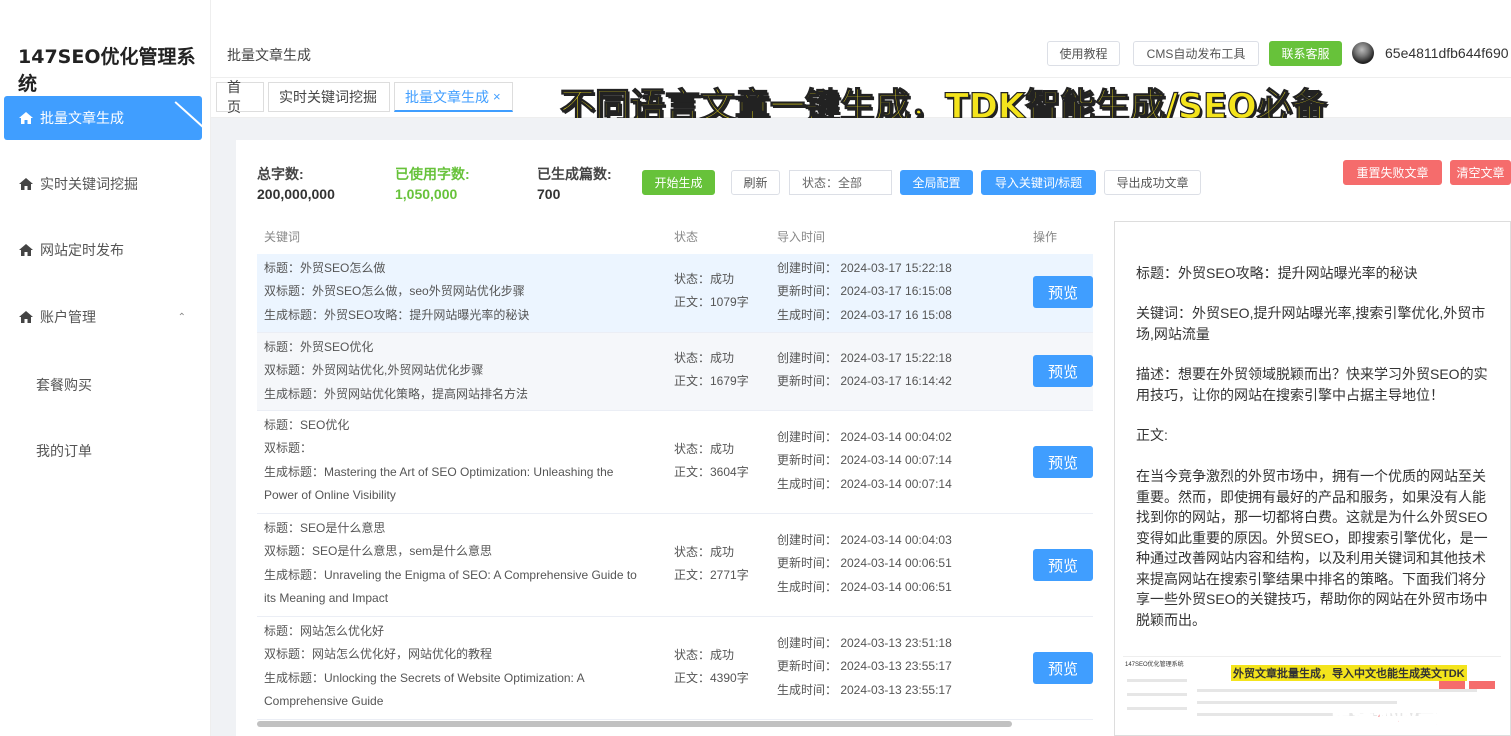 The height and width of the screenshot is (736, 1511). Describe the element at coordinates (864, 460) in the screenshot. I see `row-updated-time: 更新时间： 2024-03-14 00:07:14` at that location.